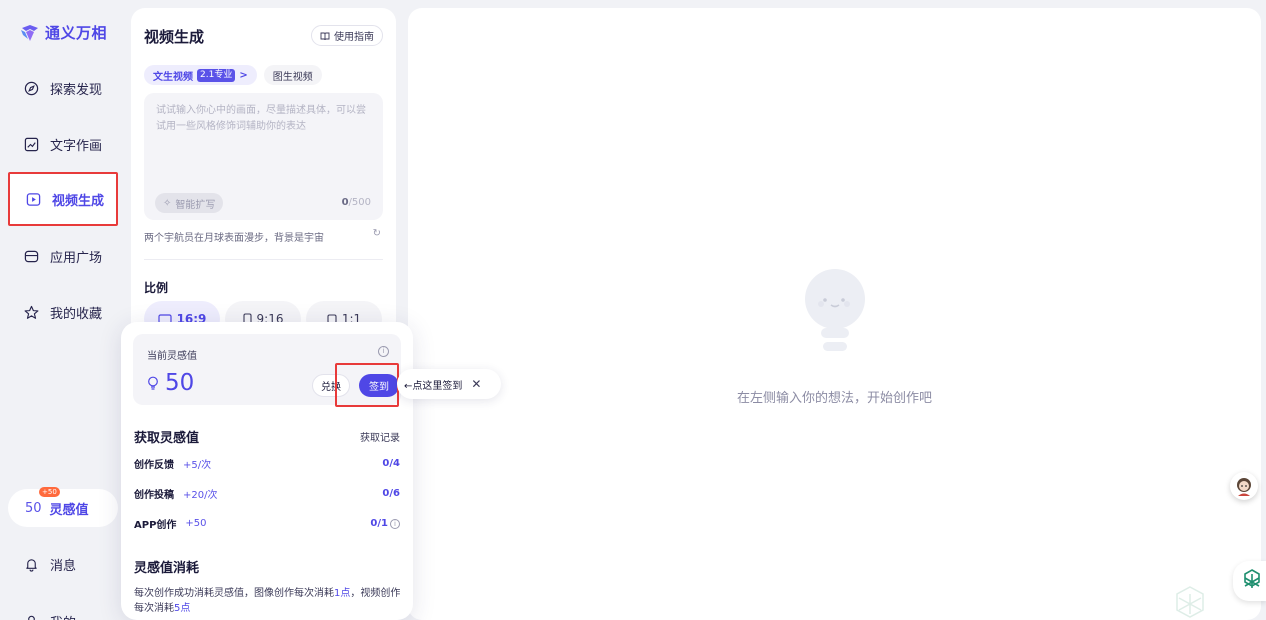 The image size is (1266, 620). What do you see at coordinates (156, 288) in the screenshot?
I see `ratio-title: 比例` at bounding box center [156, 288].